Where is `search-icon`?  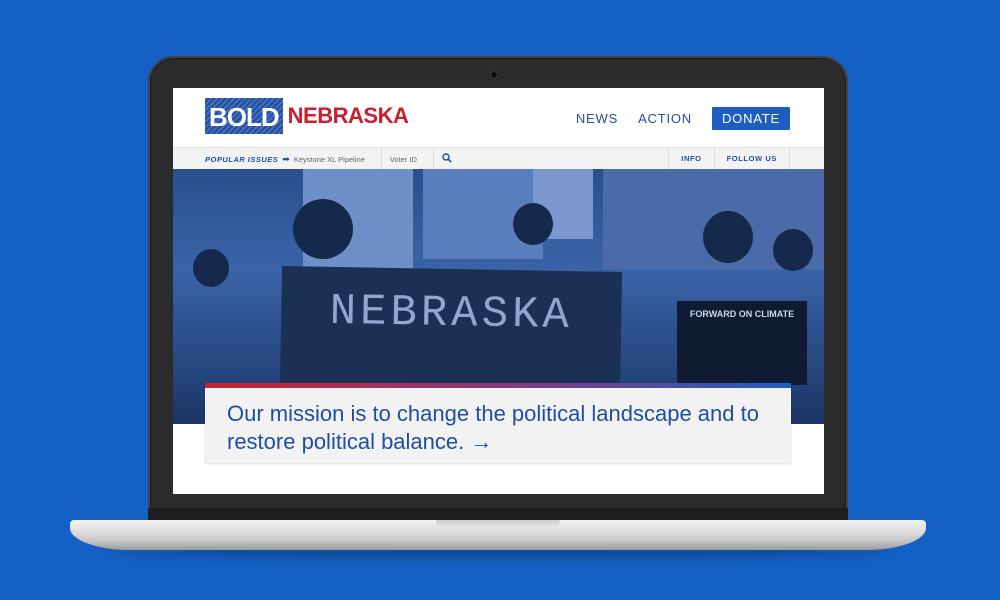
search-icon is located at coordinates (447, 159).